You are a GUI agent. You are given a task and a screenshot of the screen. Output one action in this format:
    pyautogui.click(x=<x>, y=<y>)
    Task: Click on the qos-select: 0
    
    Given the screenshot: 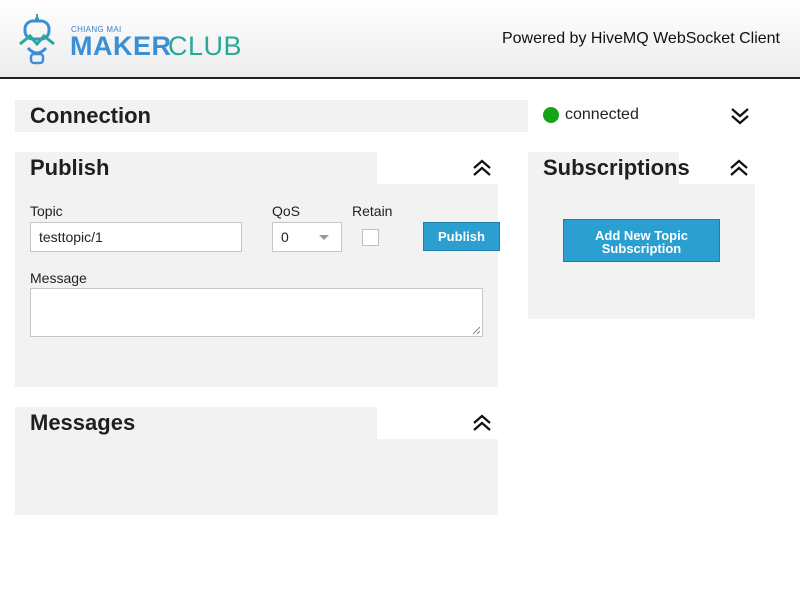 What is the action you would take?
    pyautogui.click(x=307, y=237)
    